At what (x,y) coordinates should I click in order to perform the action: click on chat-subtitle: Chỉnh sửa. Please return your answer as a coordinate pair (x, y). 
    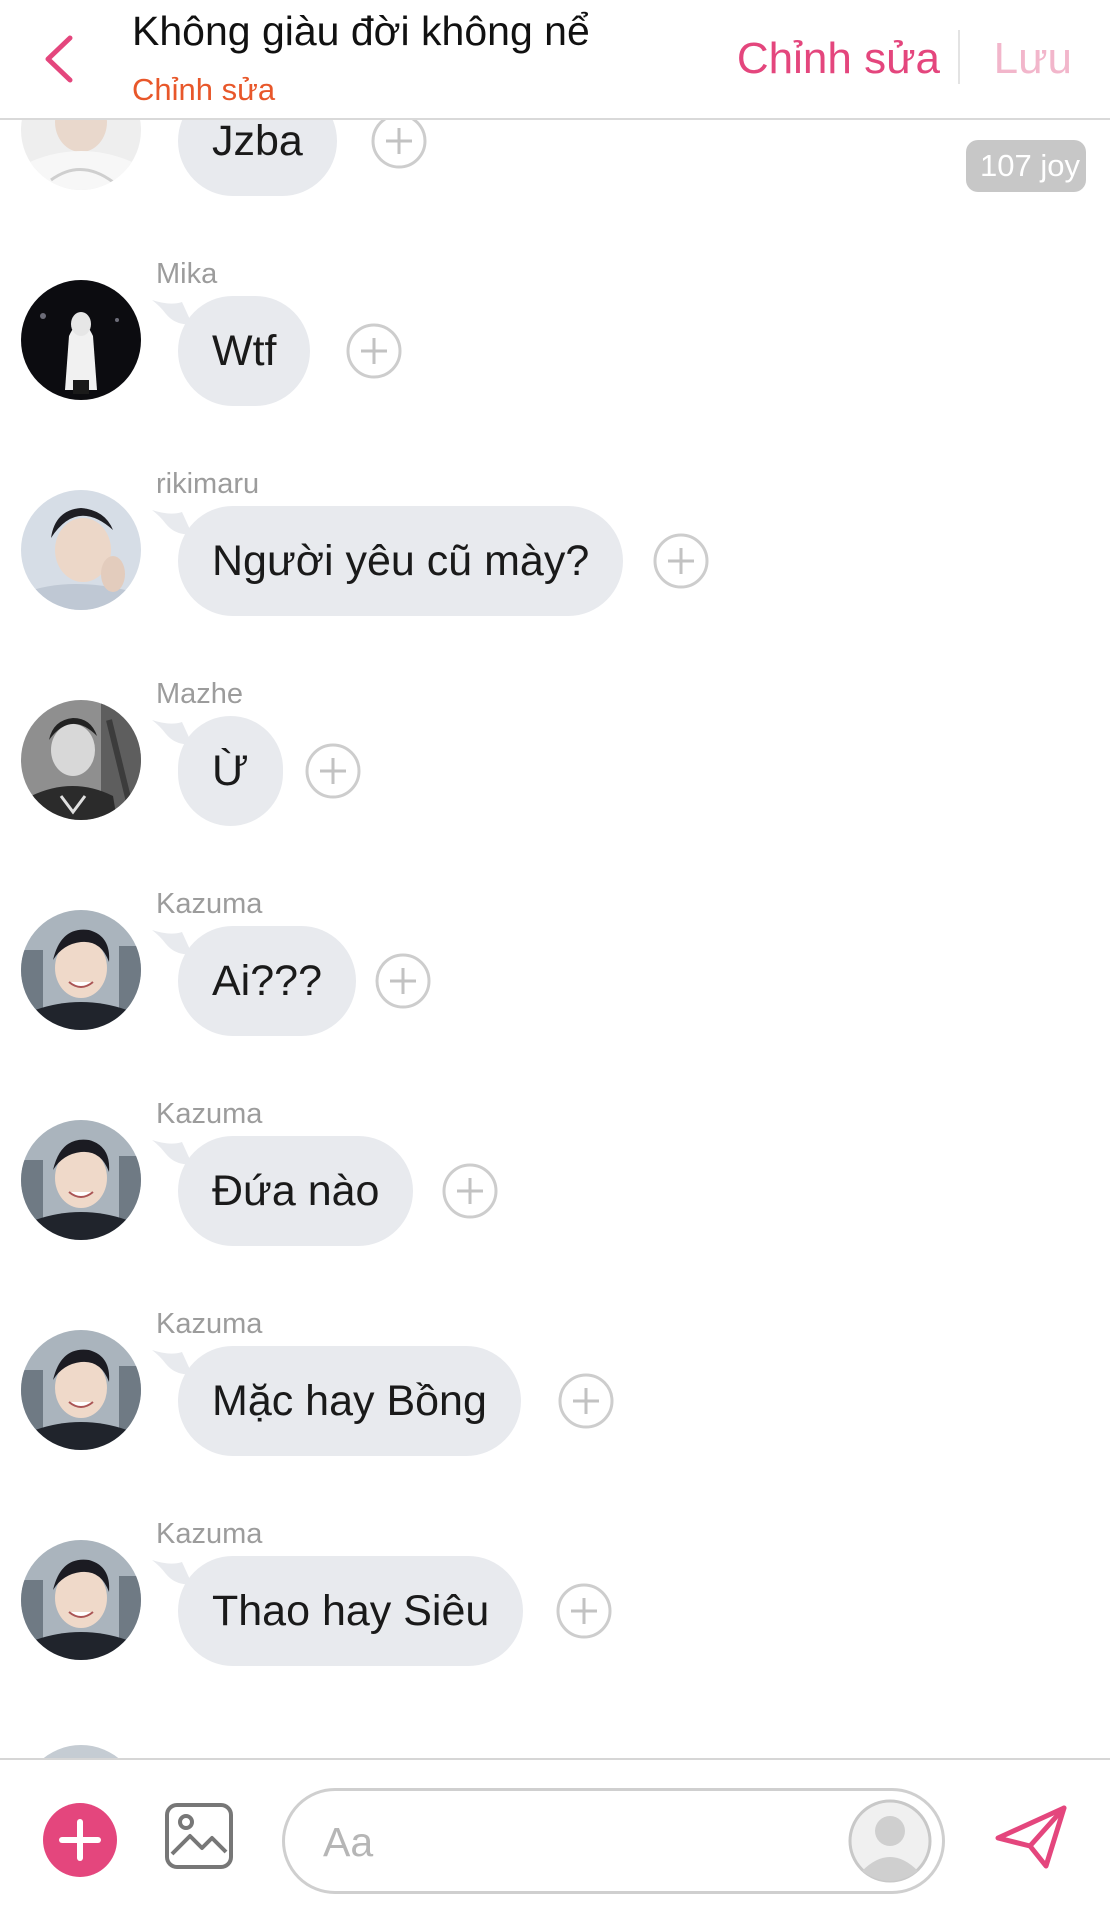
    Looking at the image, I should click on (204, 89).